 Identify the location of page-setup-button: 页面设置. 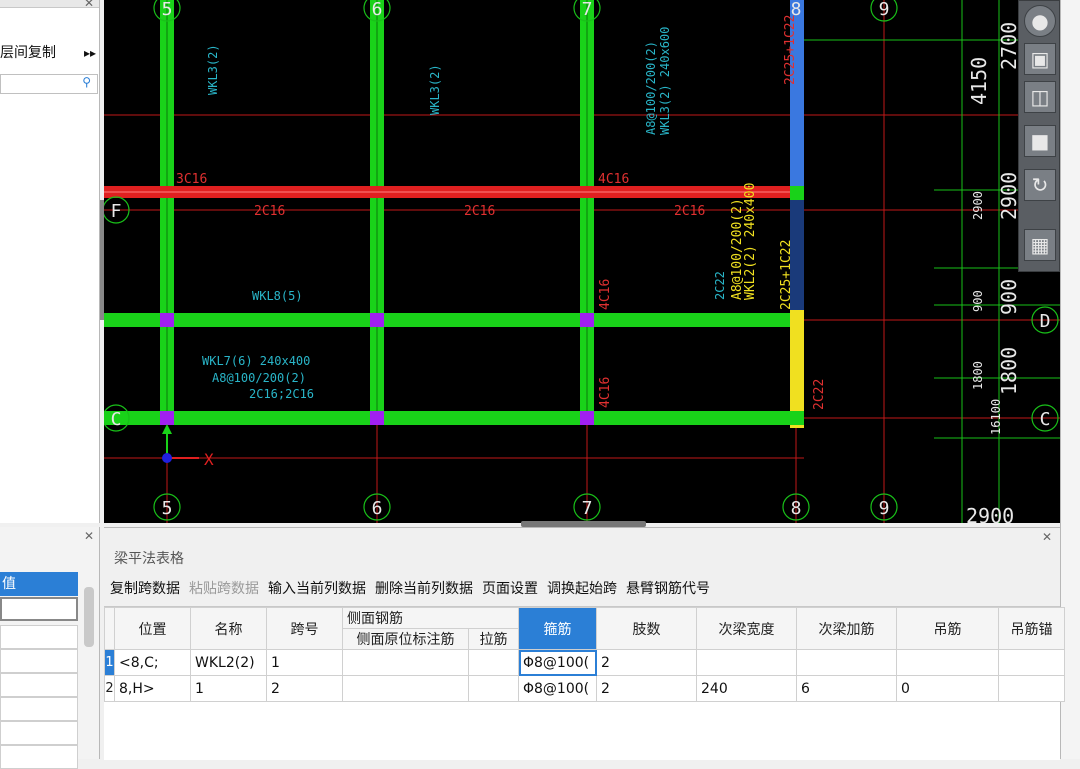
(510, 588).